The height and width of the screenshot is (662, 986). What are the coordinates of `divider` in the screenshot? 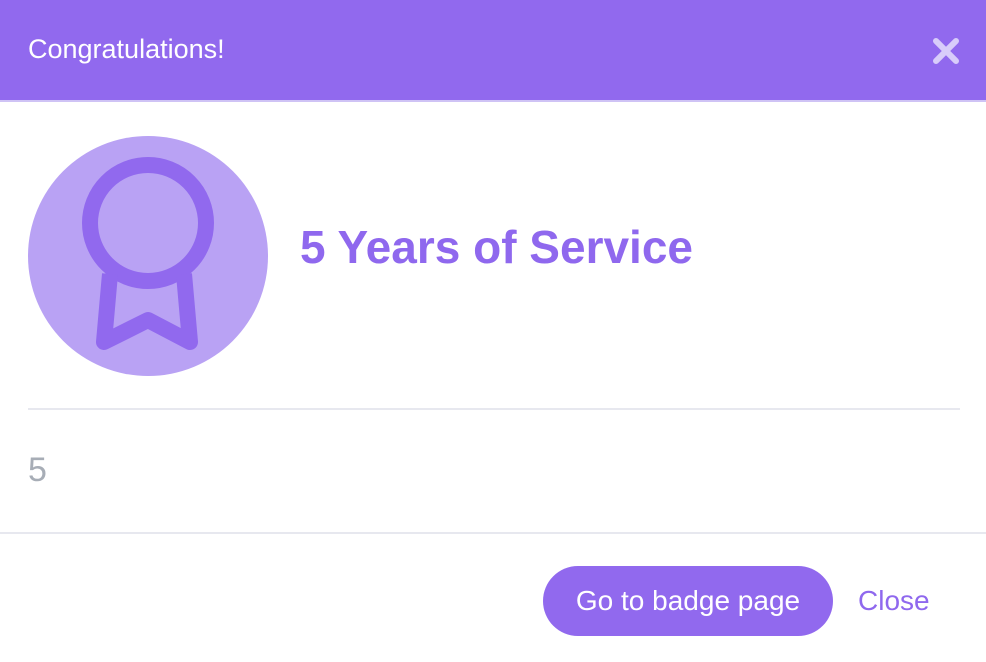 It's located at (494, 409).